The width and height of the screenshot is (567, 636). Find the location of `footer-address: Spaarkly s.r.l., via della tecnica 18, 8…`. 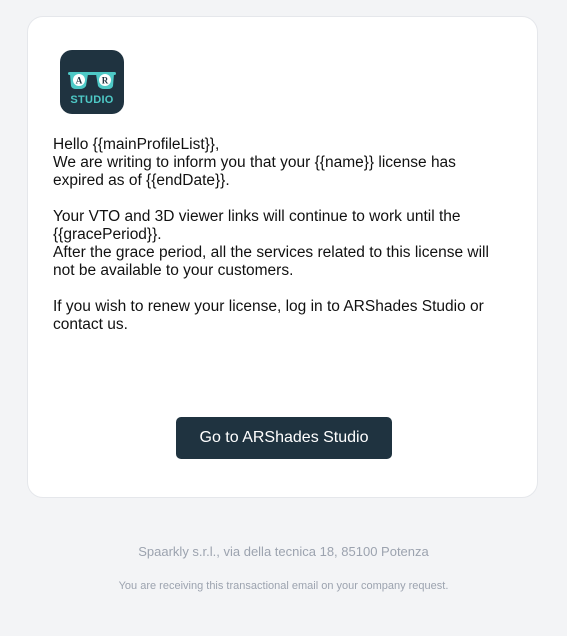

footer-address: Spaarkly s.r.l., via della tecnica 18, 8… is located at coordinates (283, 551).